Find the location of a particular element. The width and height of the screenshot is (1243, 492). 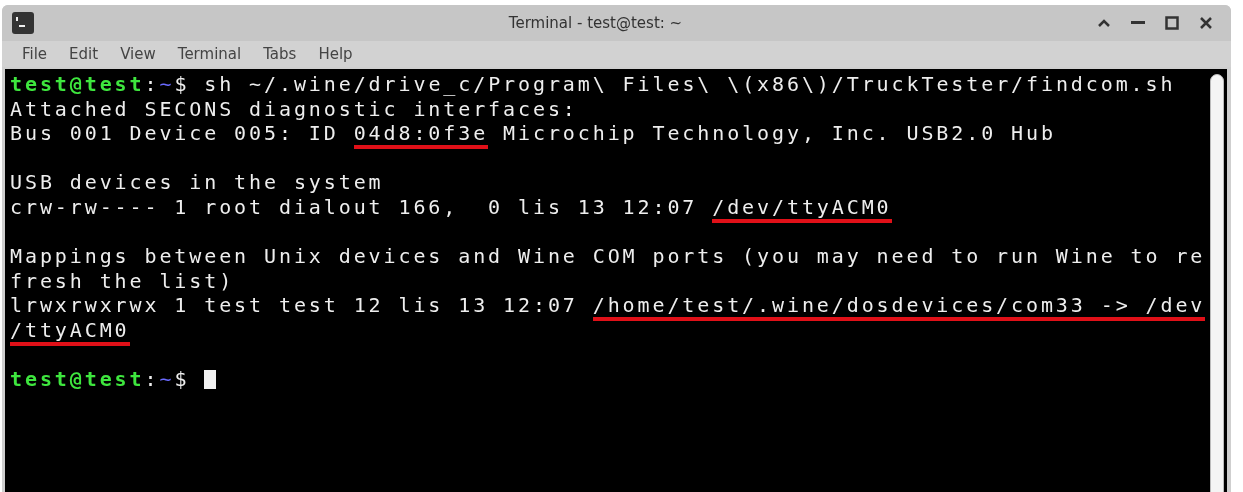

underlined-text: 04d8:0f3e is located at coordinates (421, 135).